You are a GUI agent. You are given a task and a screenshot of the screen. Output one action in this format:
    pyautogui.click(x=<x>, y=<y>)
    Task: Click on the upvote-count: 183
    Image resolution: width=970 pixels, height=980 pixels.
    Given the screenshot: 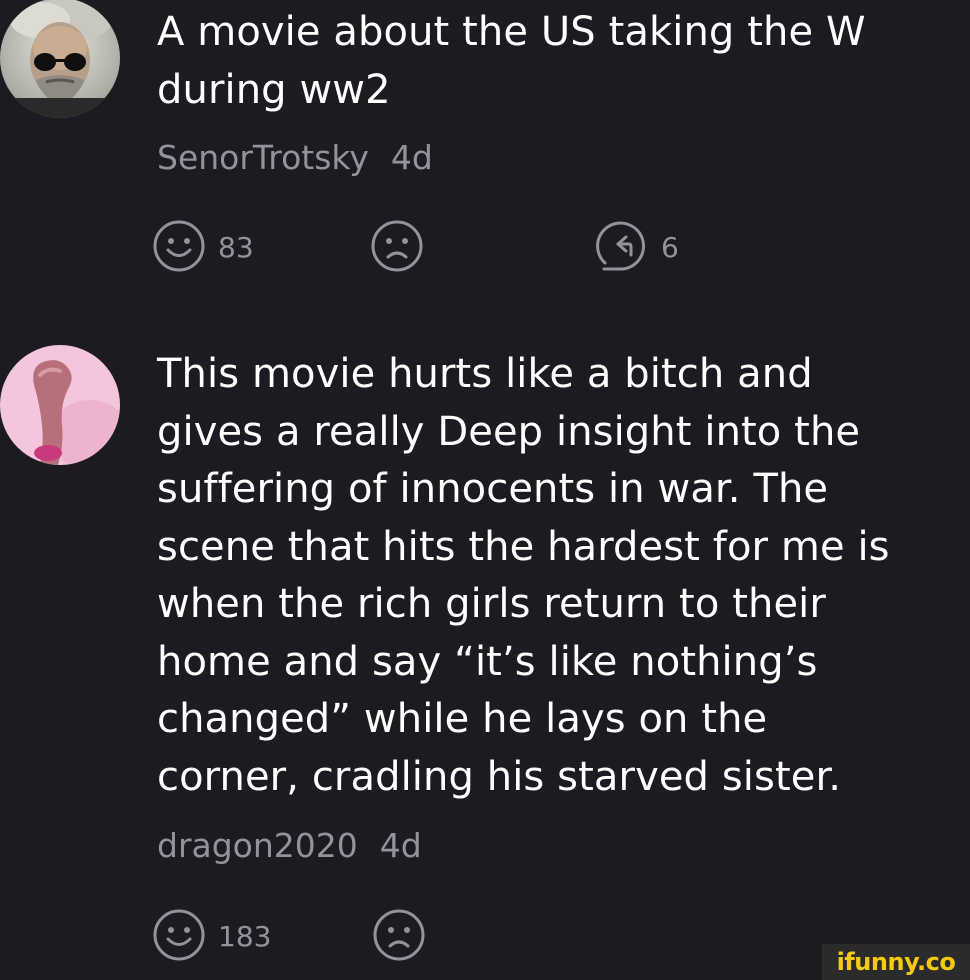 What is the action you would take?
    pyautogui.click(x=245, y=936)
    